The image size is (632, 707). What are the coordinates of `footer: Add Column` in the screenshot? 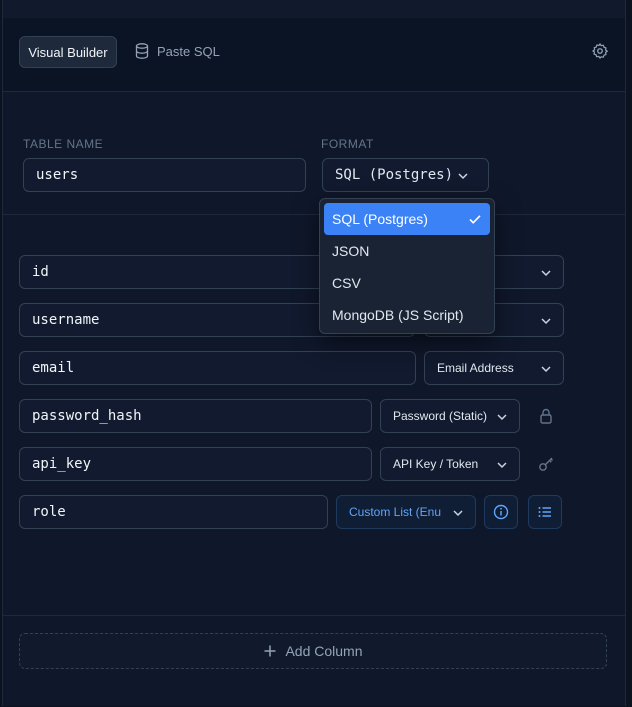 It's located at (314, 661).